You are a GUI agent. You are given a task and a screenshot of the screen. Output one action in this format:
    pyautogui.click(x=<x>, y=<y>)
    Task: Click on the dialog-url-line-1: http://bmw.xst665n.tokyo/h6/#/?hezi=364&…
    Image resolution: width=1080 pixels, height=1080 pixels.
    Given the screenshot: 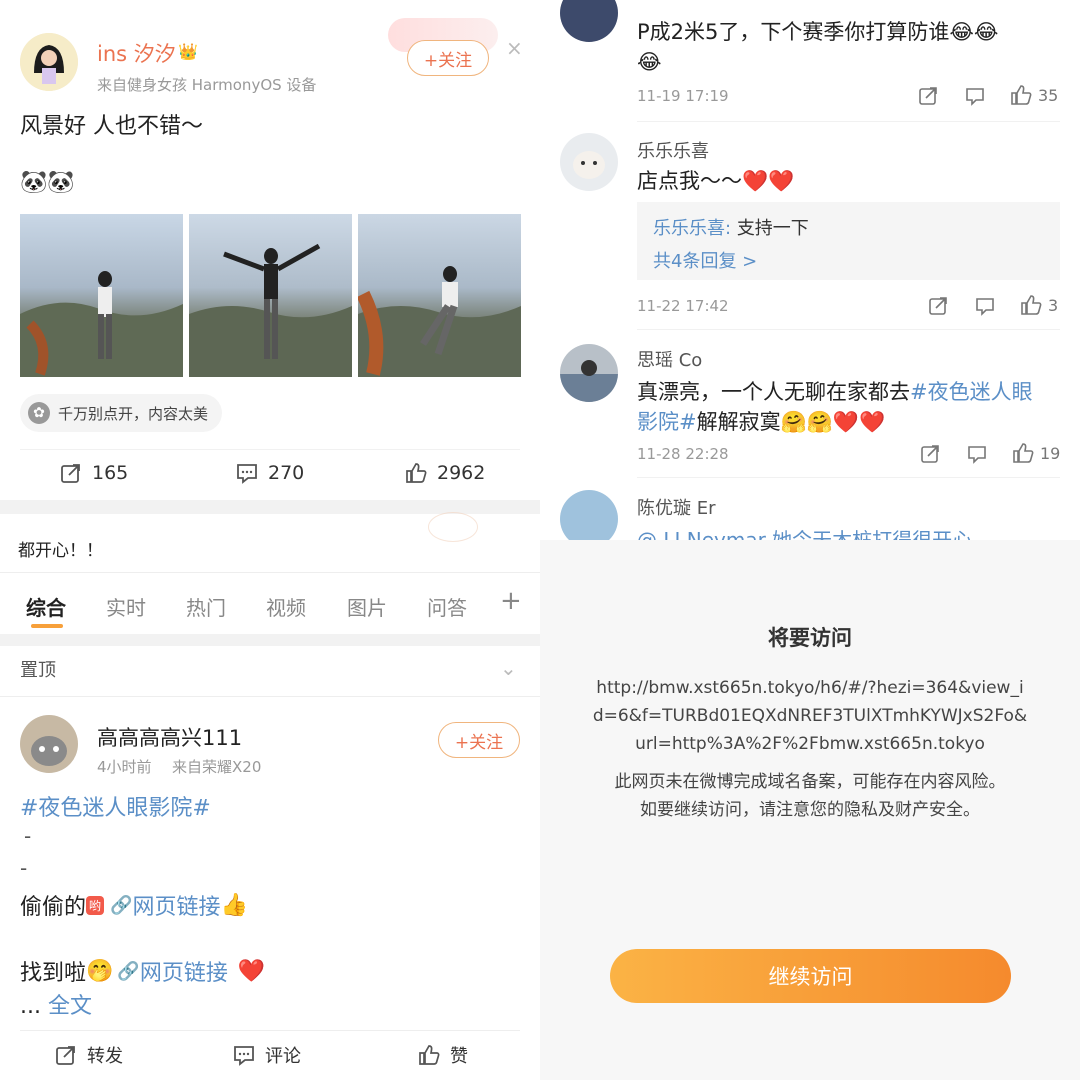 What is the action you would take?
    pyautogui.click(x=810, y=688)
    